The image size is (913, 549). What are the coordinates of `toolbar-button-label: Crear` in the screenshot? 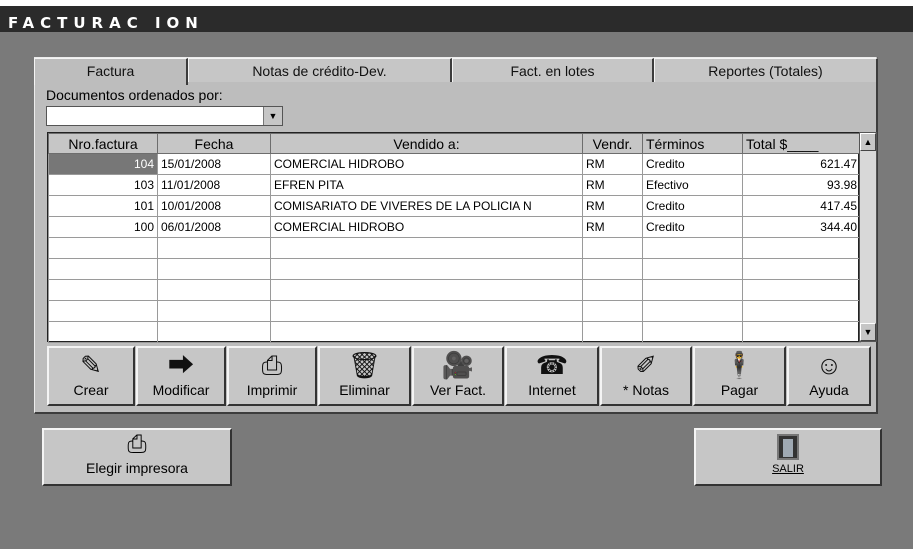 It's located at (91, 390).